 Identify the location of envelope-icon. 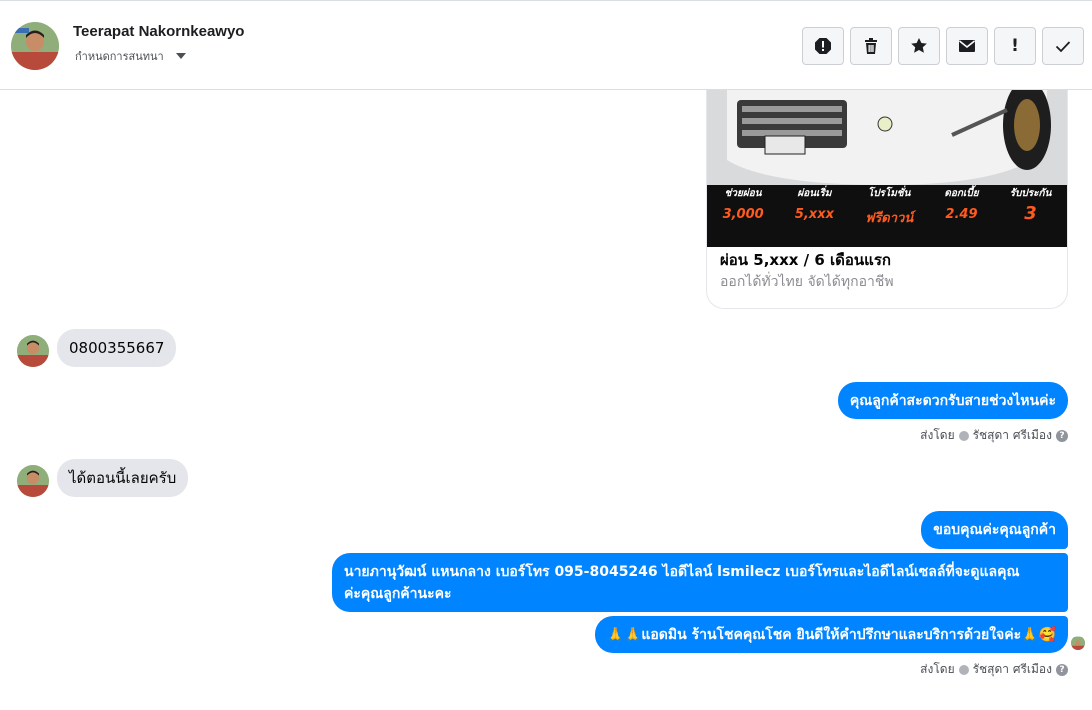
(967, 46).